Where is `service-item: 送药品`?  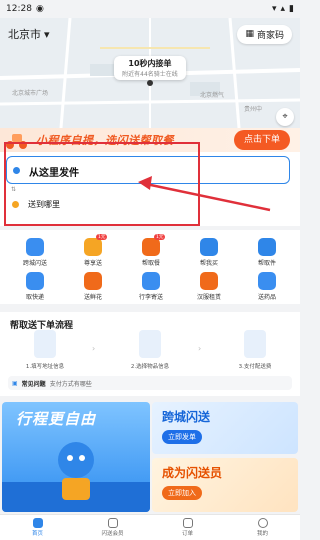
service-item: 送药品 is located at coordinates (267, 286).